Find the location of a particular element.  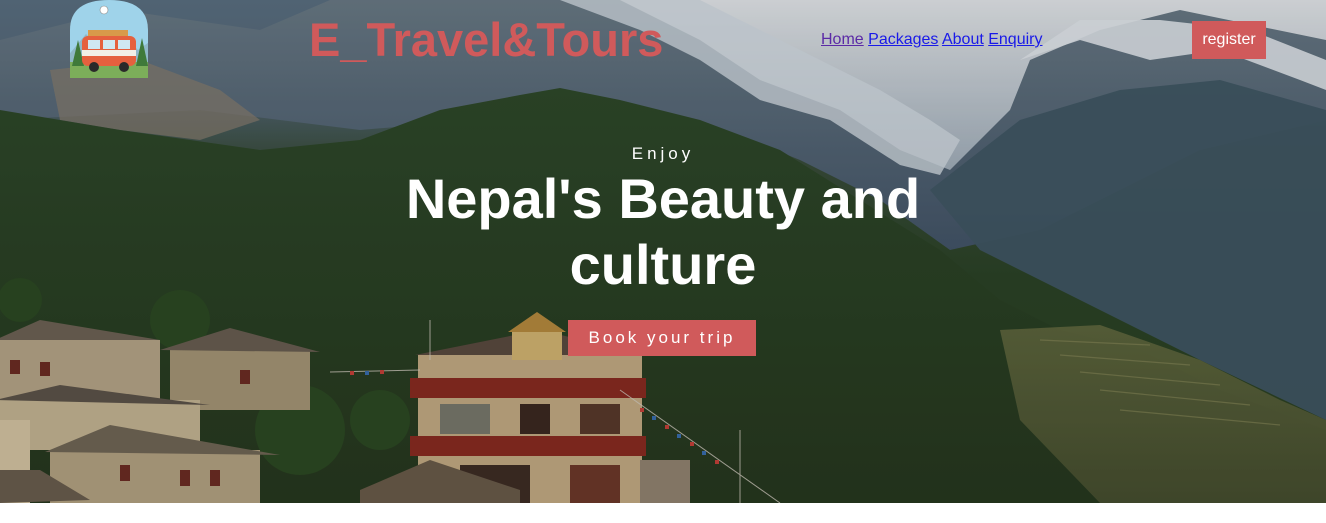

main-nav: Home Packages About Enquiry is located at coordinates (931, 40).